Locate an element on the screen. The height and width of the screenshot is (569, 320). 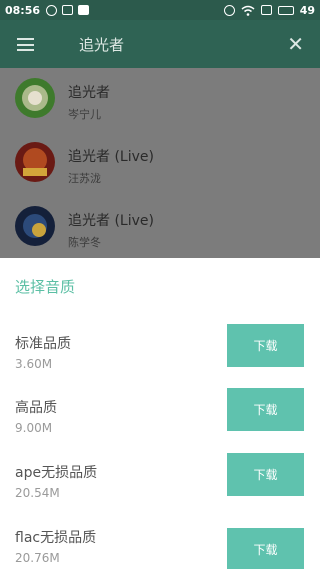
song-artist: 岑宁儿 is located at coordinates (84, 114).